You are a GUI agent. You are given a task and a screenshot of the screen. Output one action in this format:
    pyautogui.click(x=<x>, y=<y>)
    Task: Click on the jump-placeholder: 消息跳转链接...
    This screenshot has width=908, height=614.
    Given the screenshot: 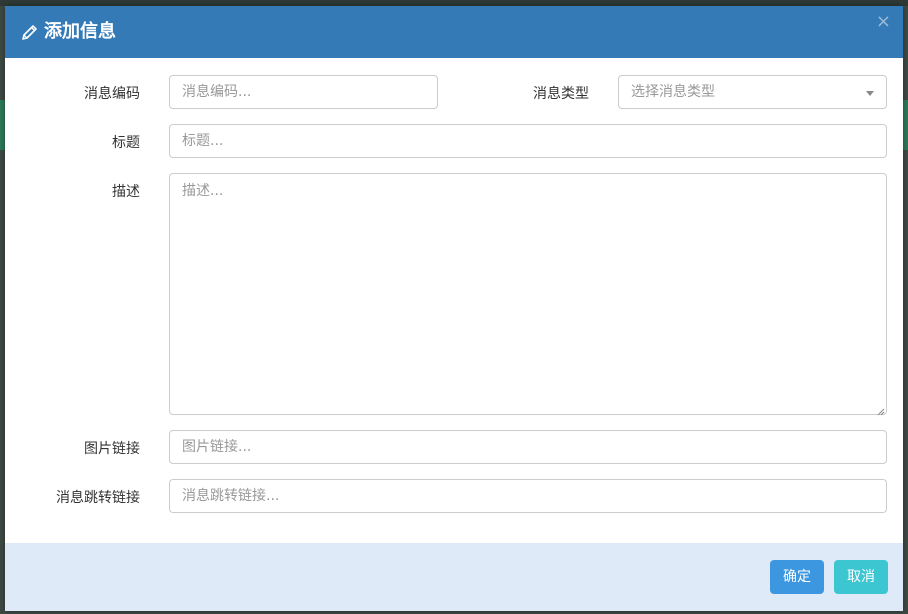 What is the action you would take?
    pyautogui.click(x=231, y=496)
    